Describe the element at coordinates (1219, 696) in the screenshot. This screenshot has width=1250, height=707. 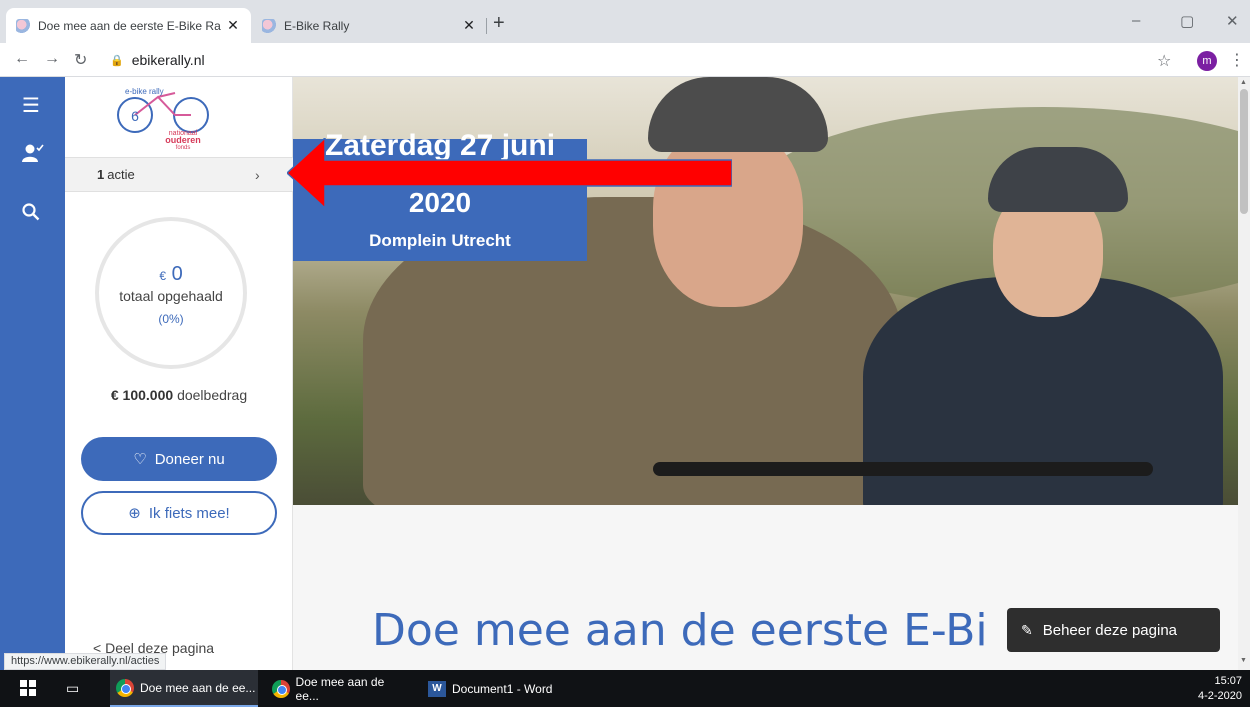
I see `clock-date: 4-2-2020` at that location.